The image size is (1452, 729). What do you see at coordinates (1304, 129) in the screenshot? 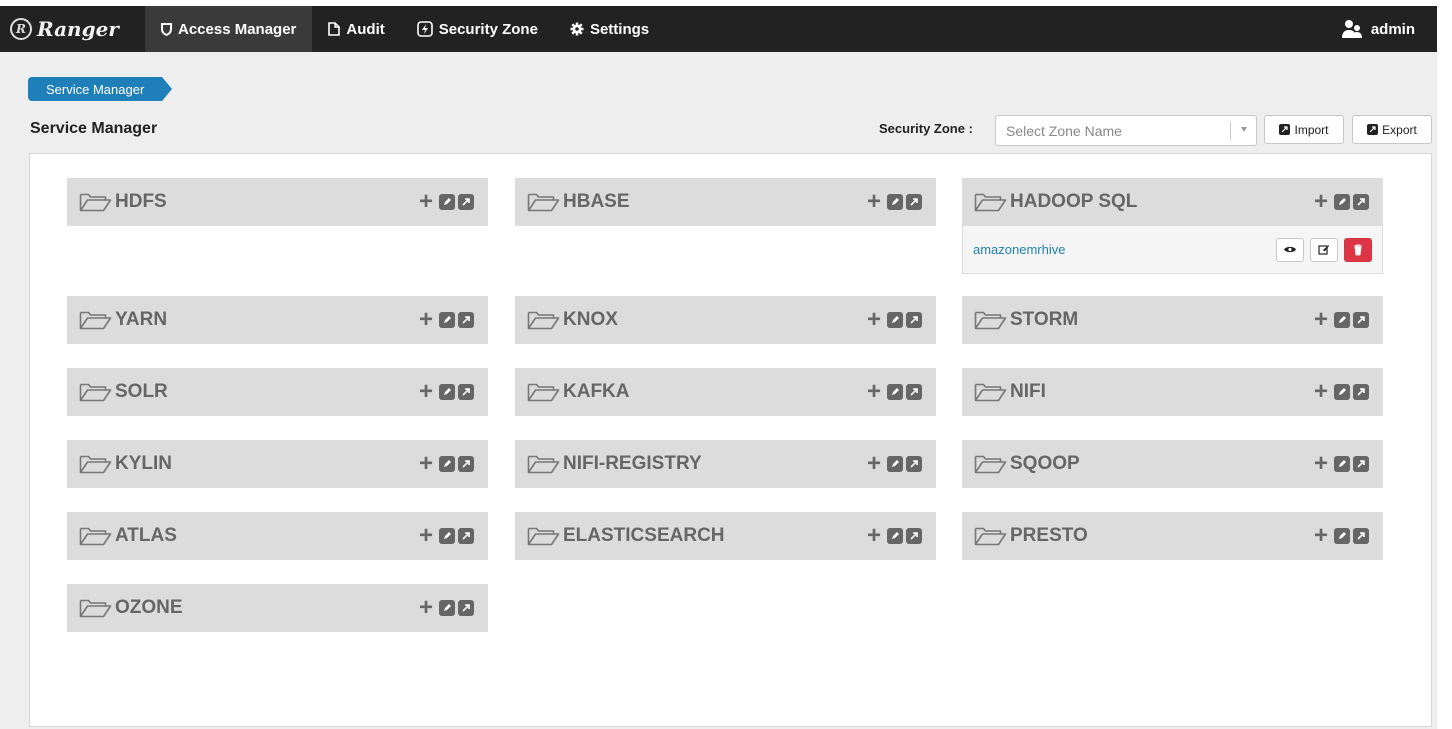
I see `import-button: Import` at bounding box center [1304, 129].